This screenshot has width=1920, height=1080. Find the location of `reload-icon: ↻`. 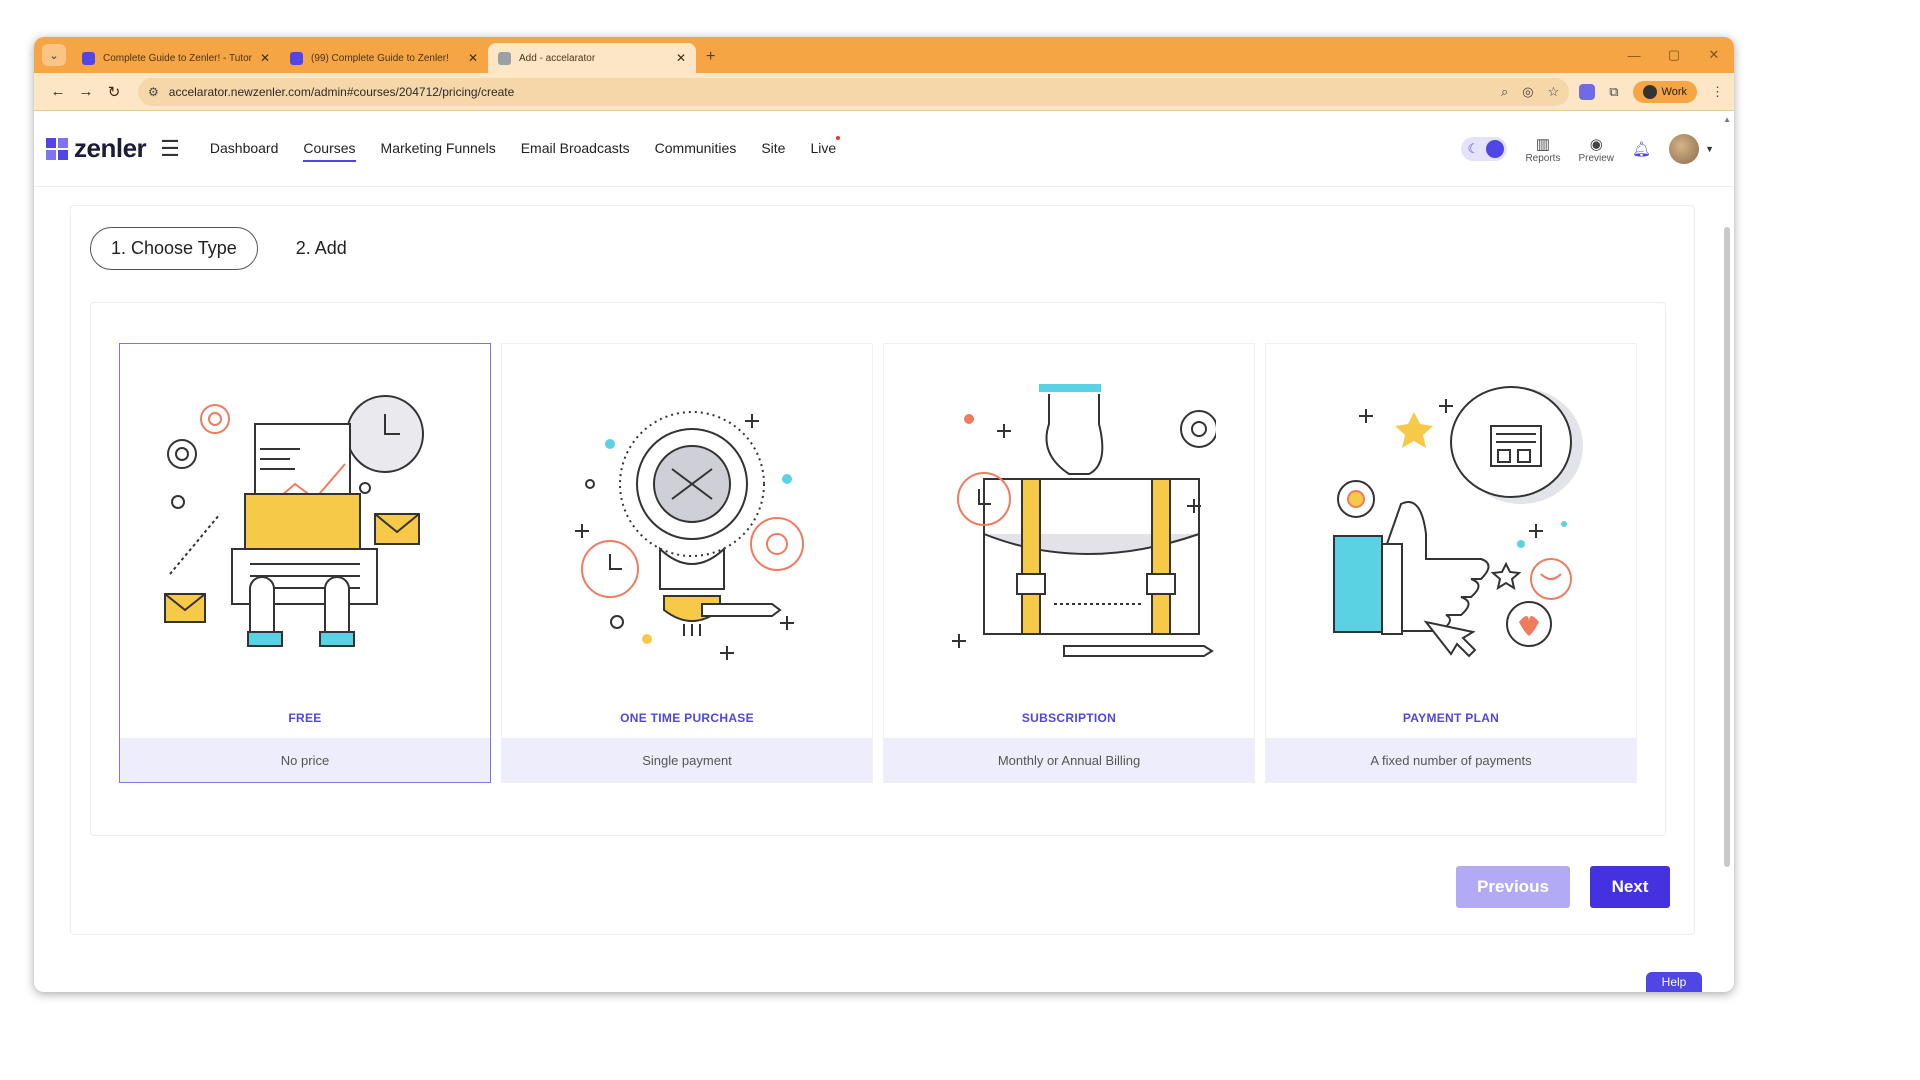

reload-icon: ↻ is located at coordinates (114, 92).